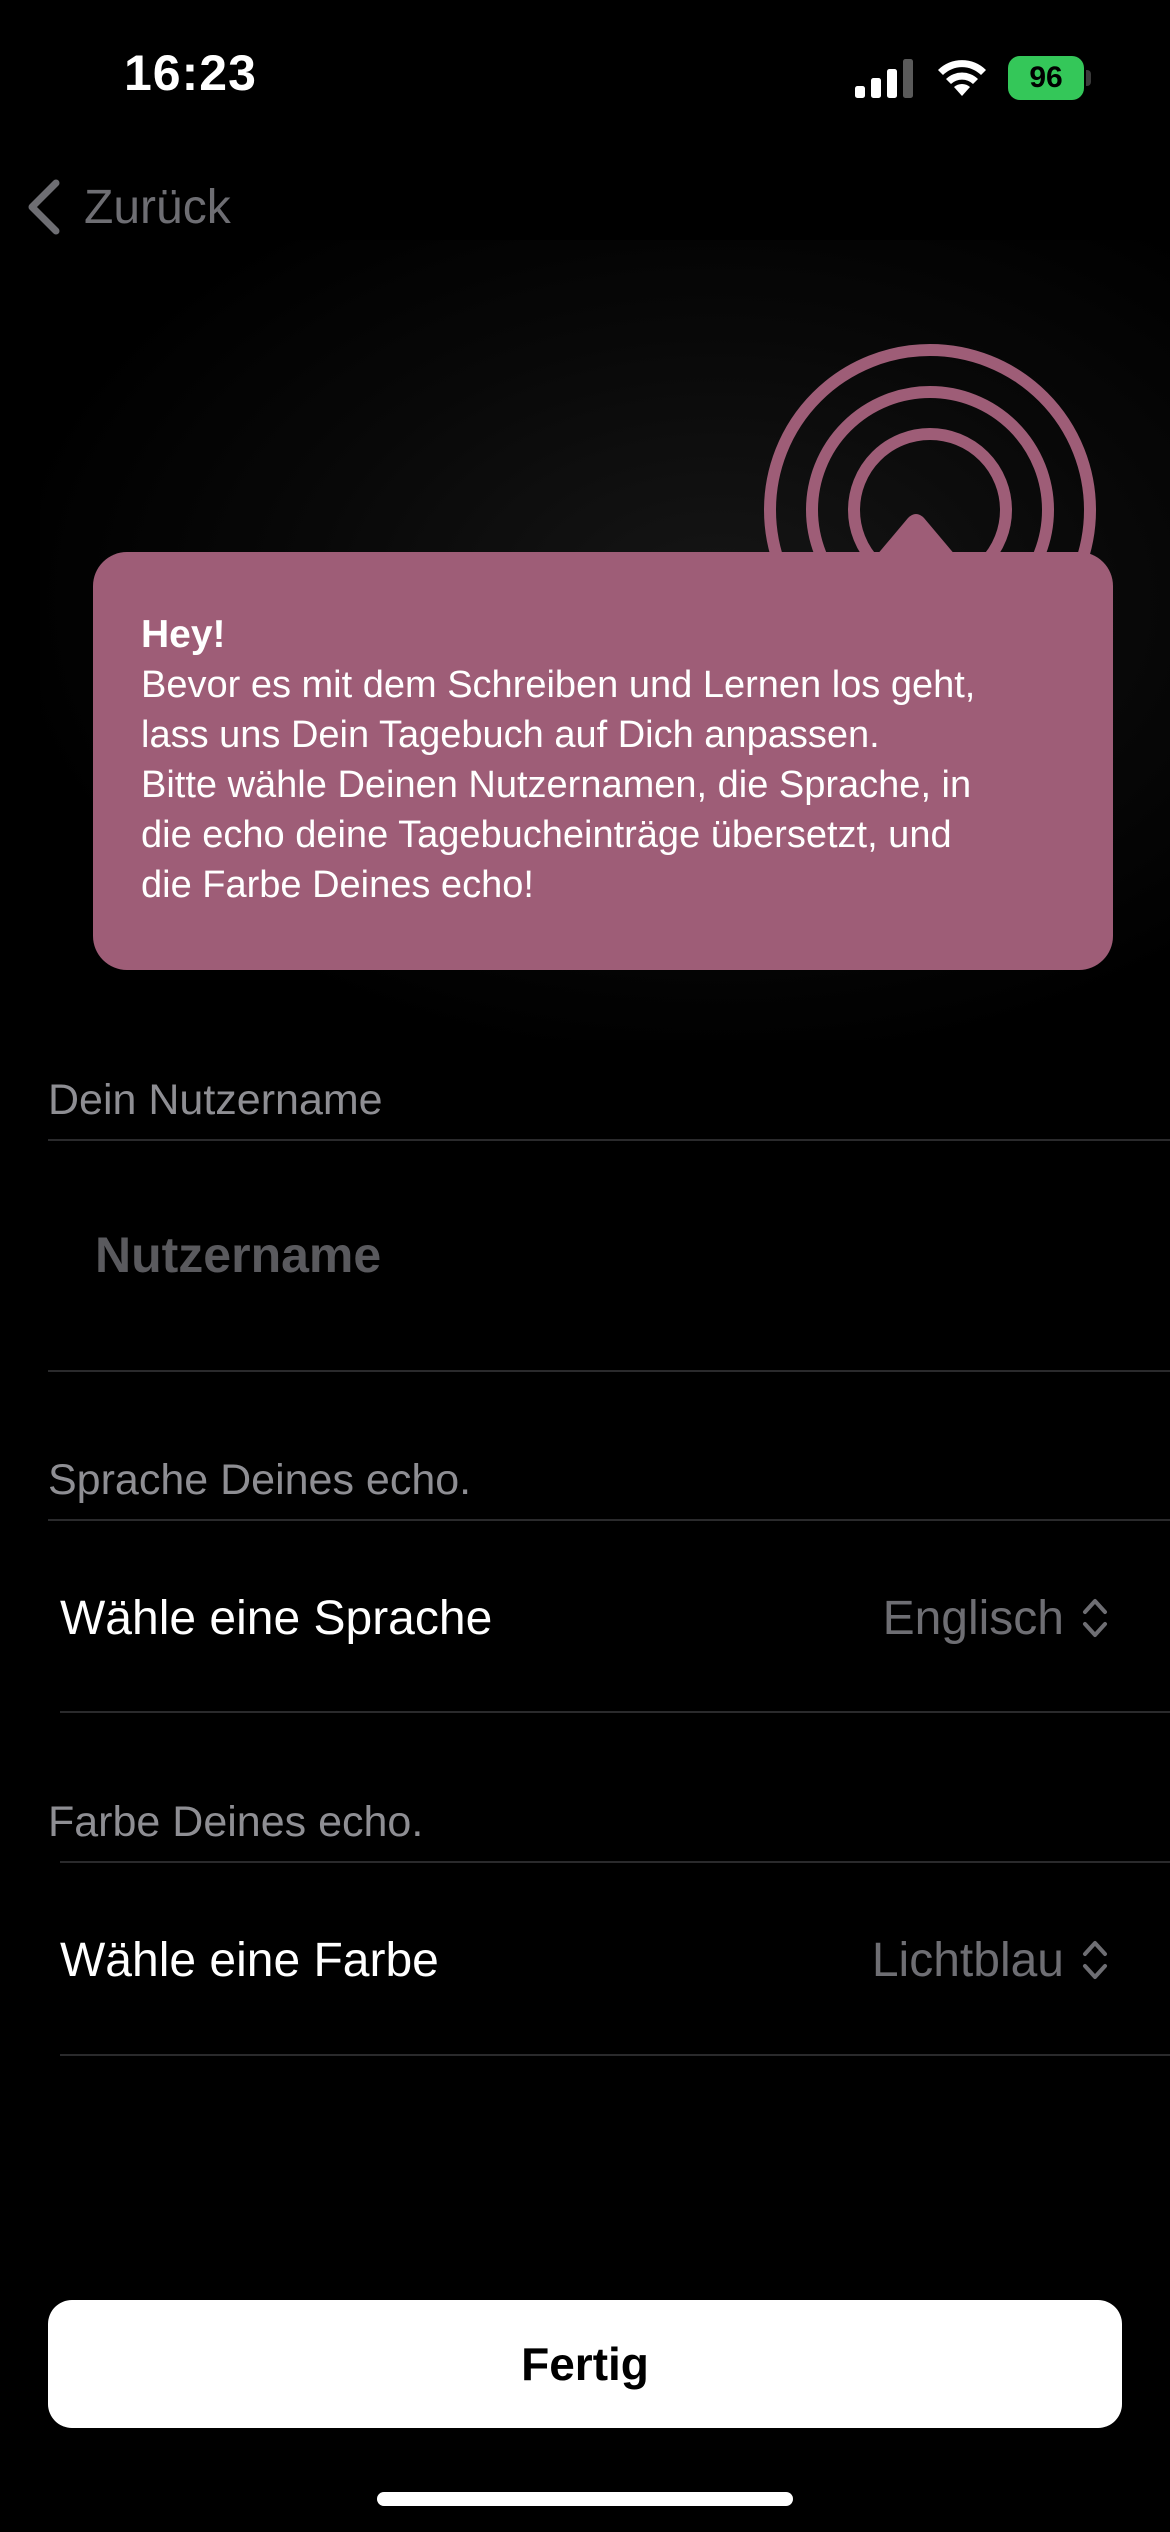 Image resolution: width=1170 pixels, height=2532 pixels. Describe the element at coordinates (276, 1618) in the screenshot. I see `language-picker-label: Wähle eine Sprache` at that location.